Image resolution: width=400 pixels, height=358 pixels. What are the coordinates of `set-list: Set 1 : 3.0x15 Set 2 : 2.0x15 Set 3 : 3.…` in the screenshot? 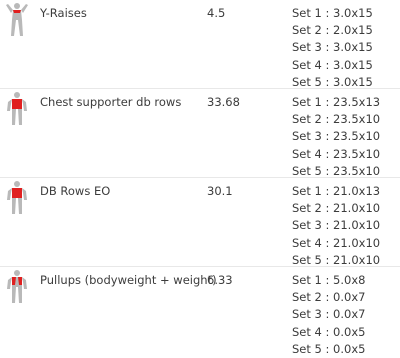 It's located at (332, 48).